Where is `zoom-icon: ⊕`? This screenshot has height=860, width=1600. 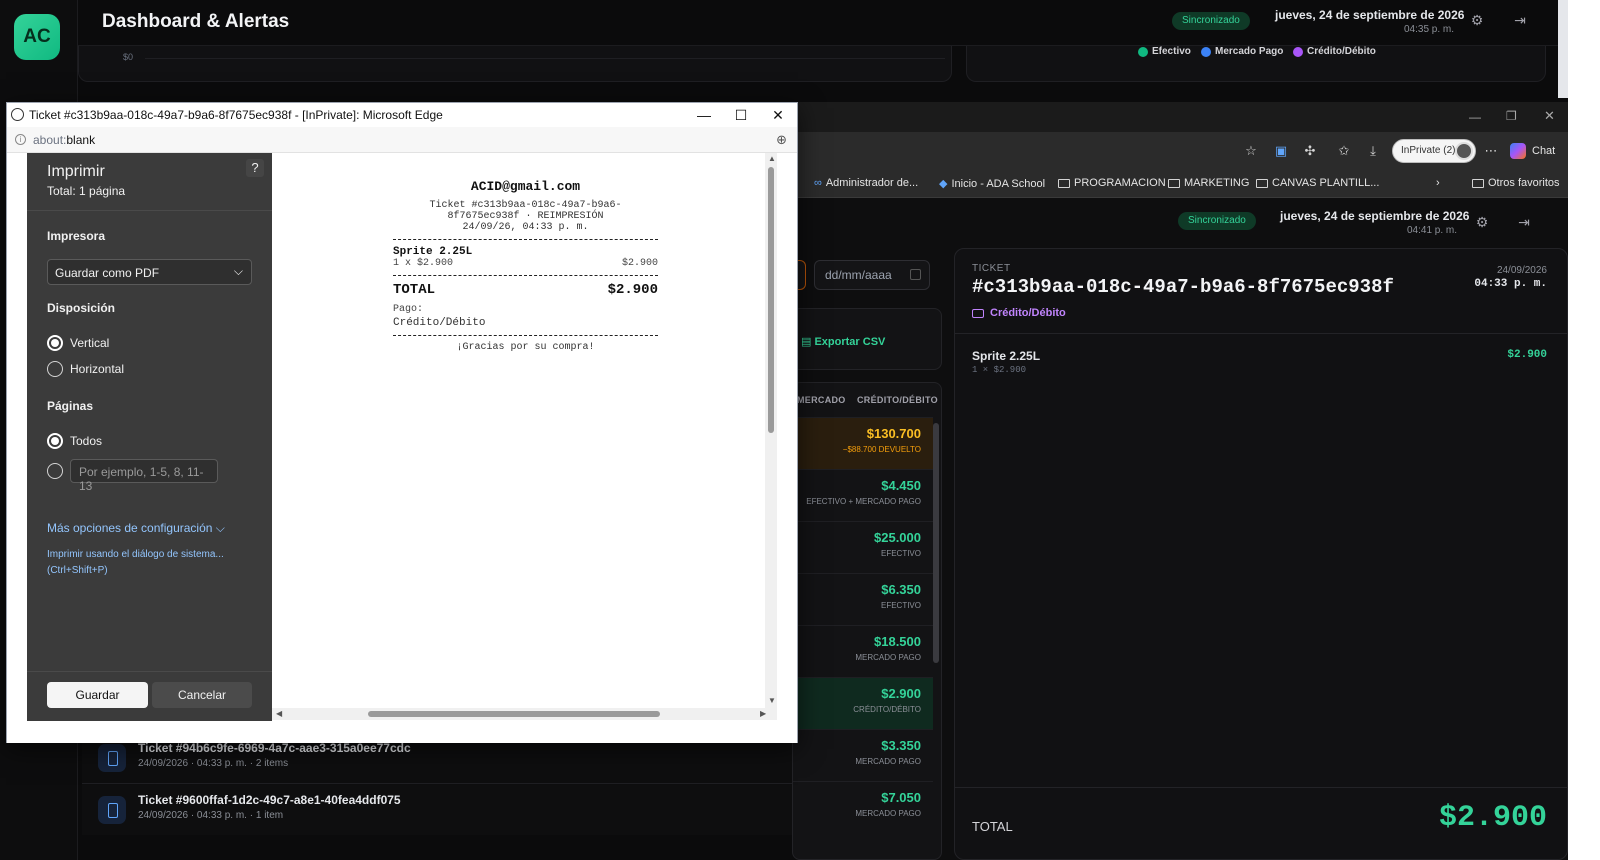
zoom-icon: ⊕ is located at coordinates (781, 140).